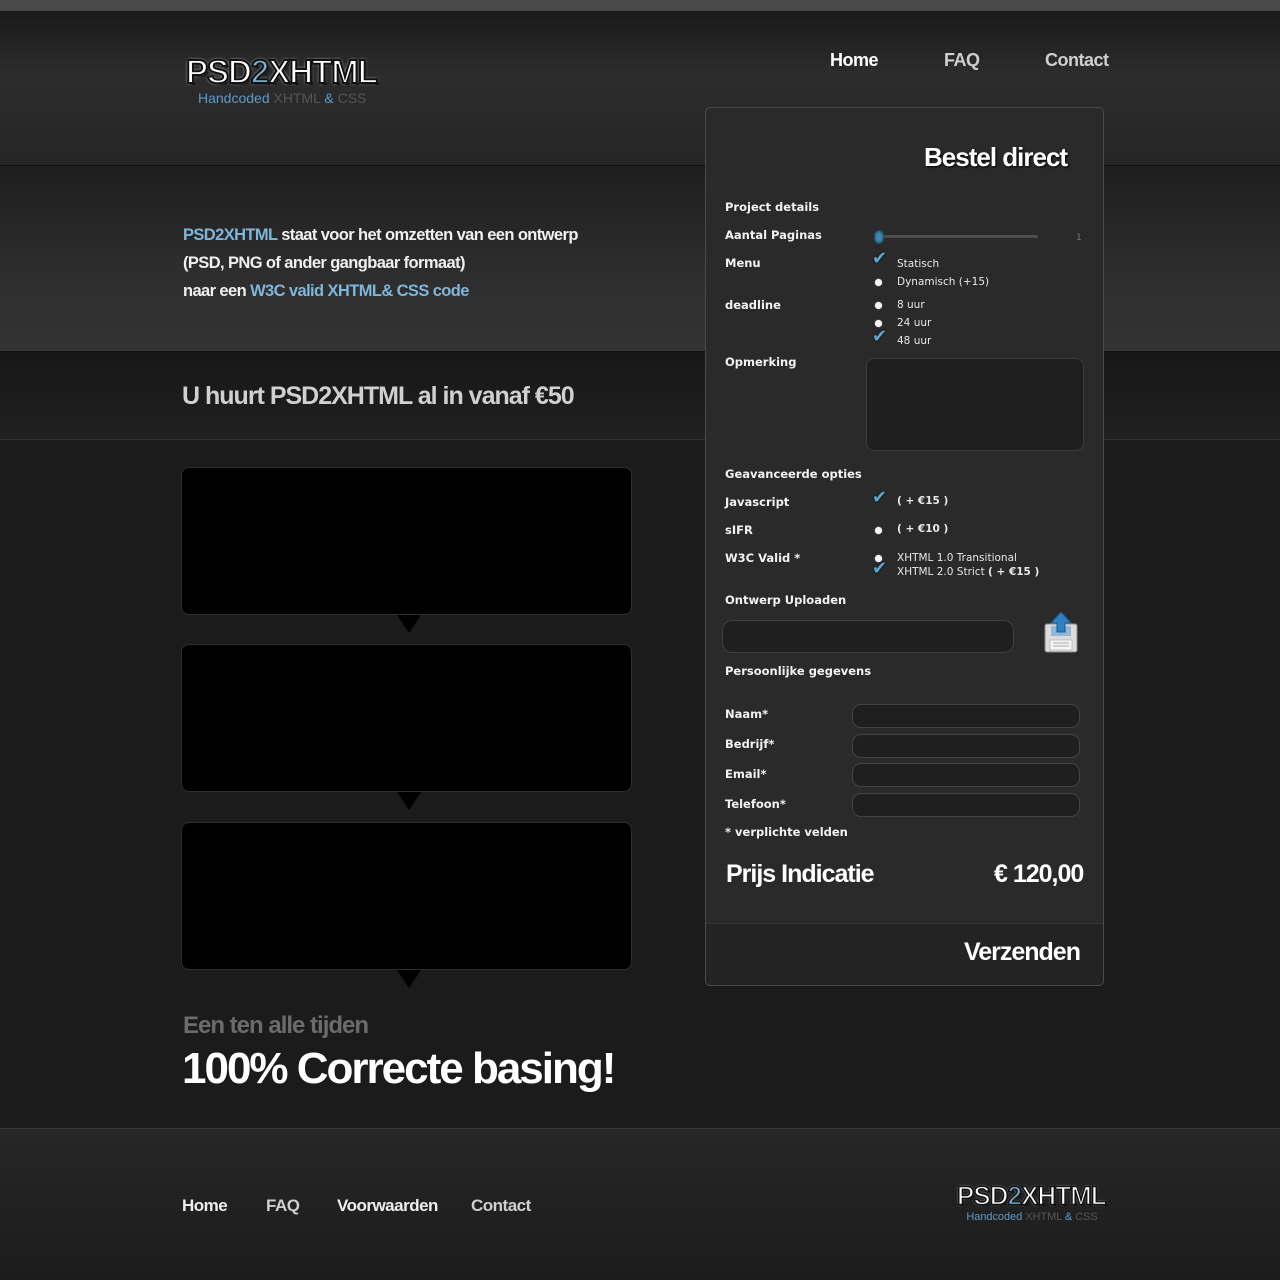  Describe the element at coordinates (753, 305) in the screenshot. I see `deadline-label: deadline` at that location.